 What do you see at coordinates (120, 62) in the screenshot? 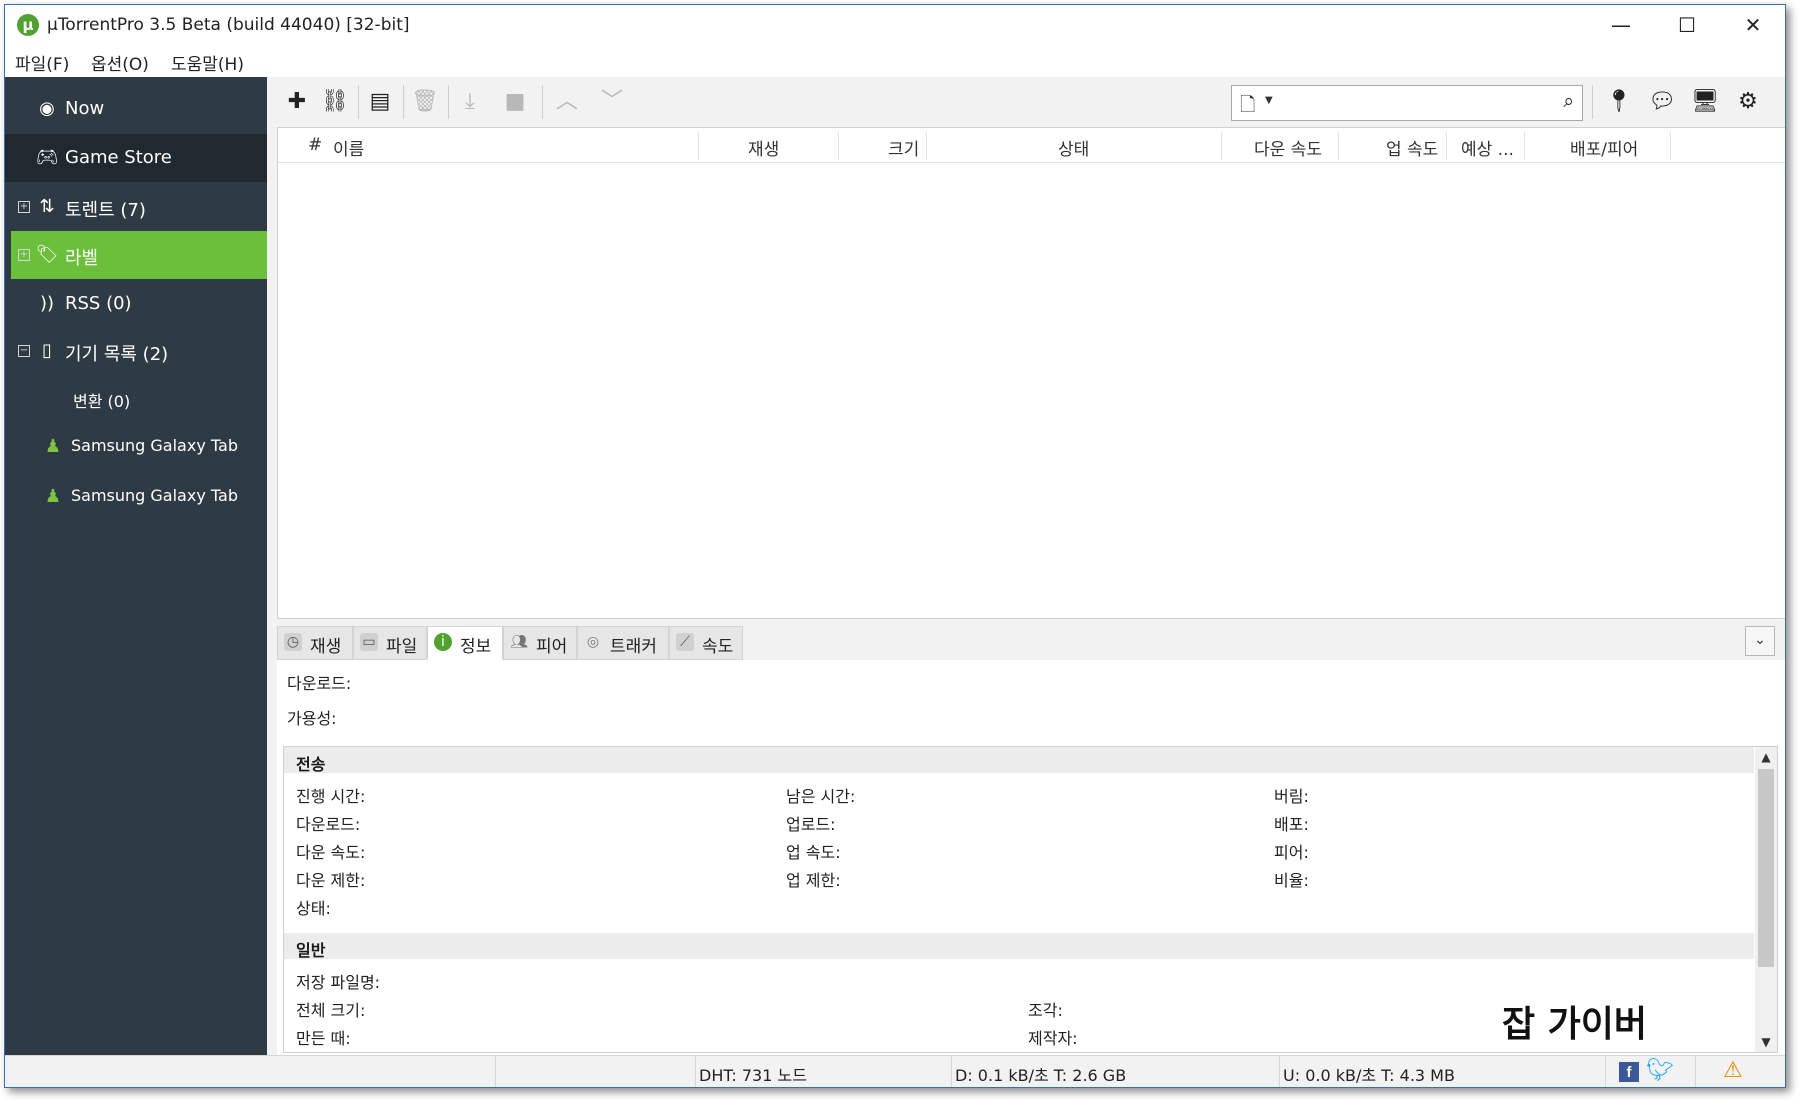
I see `menu-options: 옵션(O)` at bounding box center [120, 62].